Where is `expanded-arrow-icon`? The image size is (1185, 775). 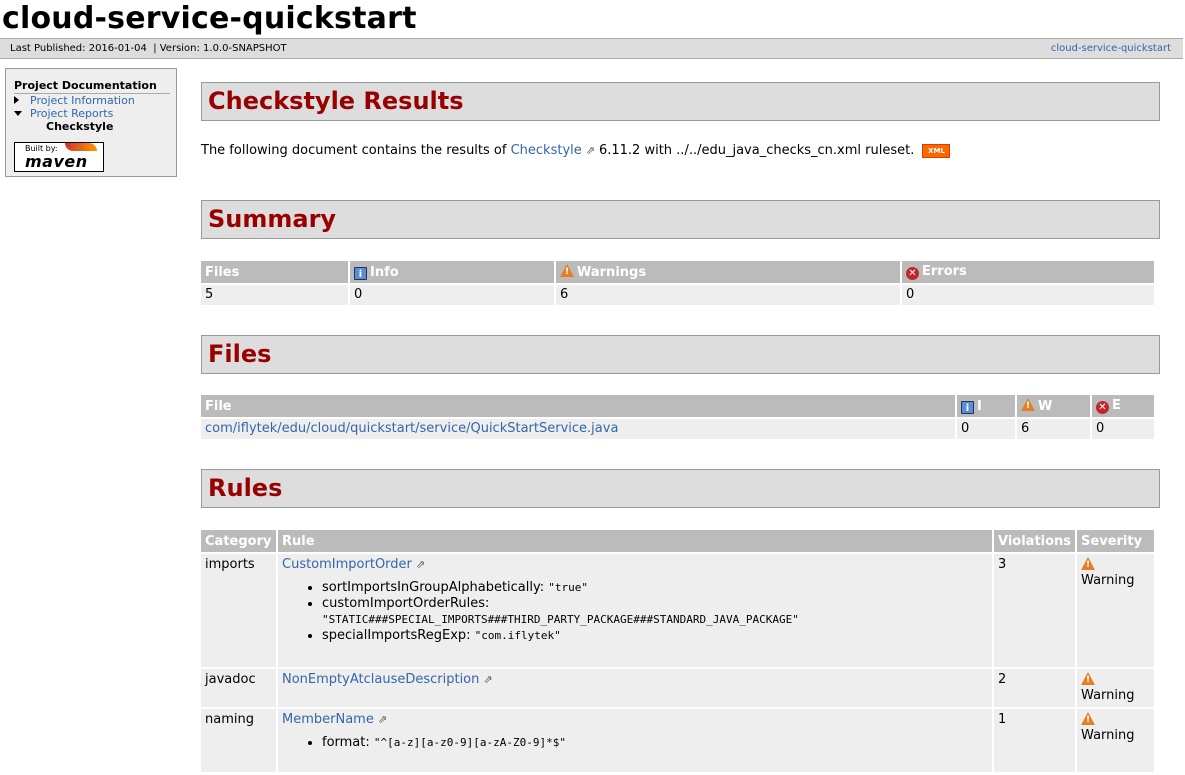
expanded-arrow-icon is located at coordinates (18, 113).